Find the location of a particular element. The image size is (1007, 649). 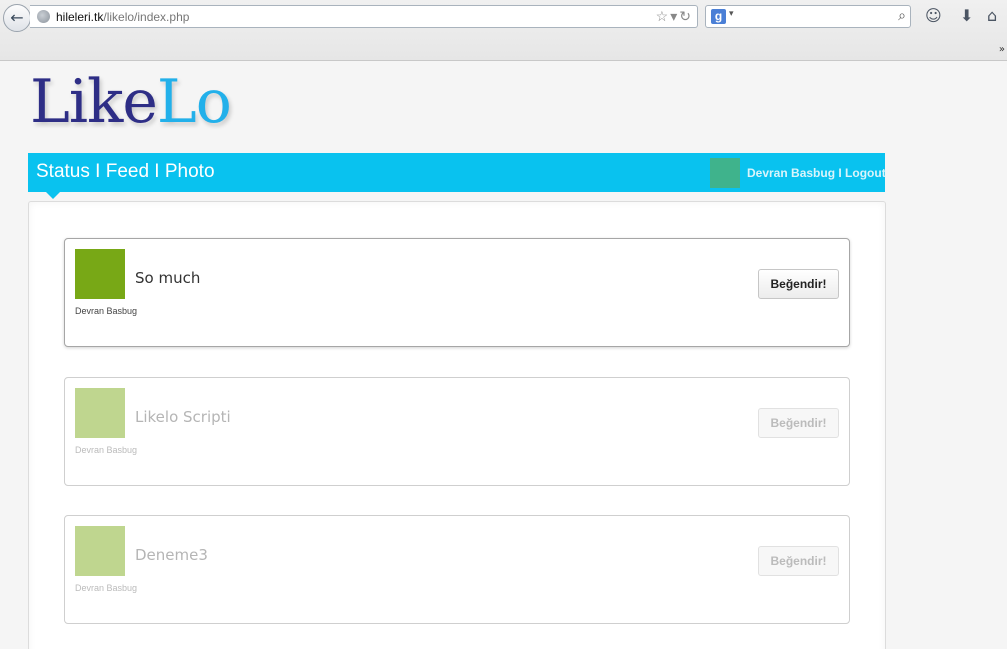

bookmark-star-icon: ☆ is located at coordinates (663, 16).